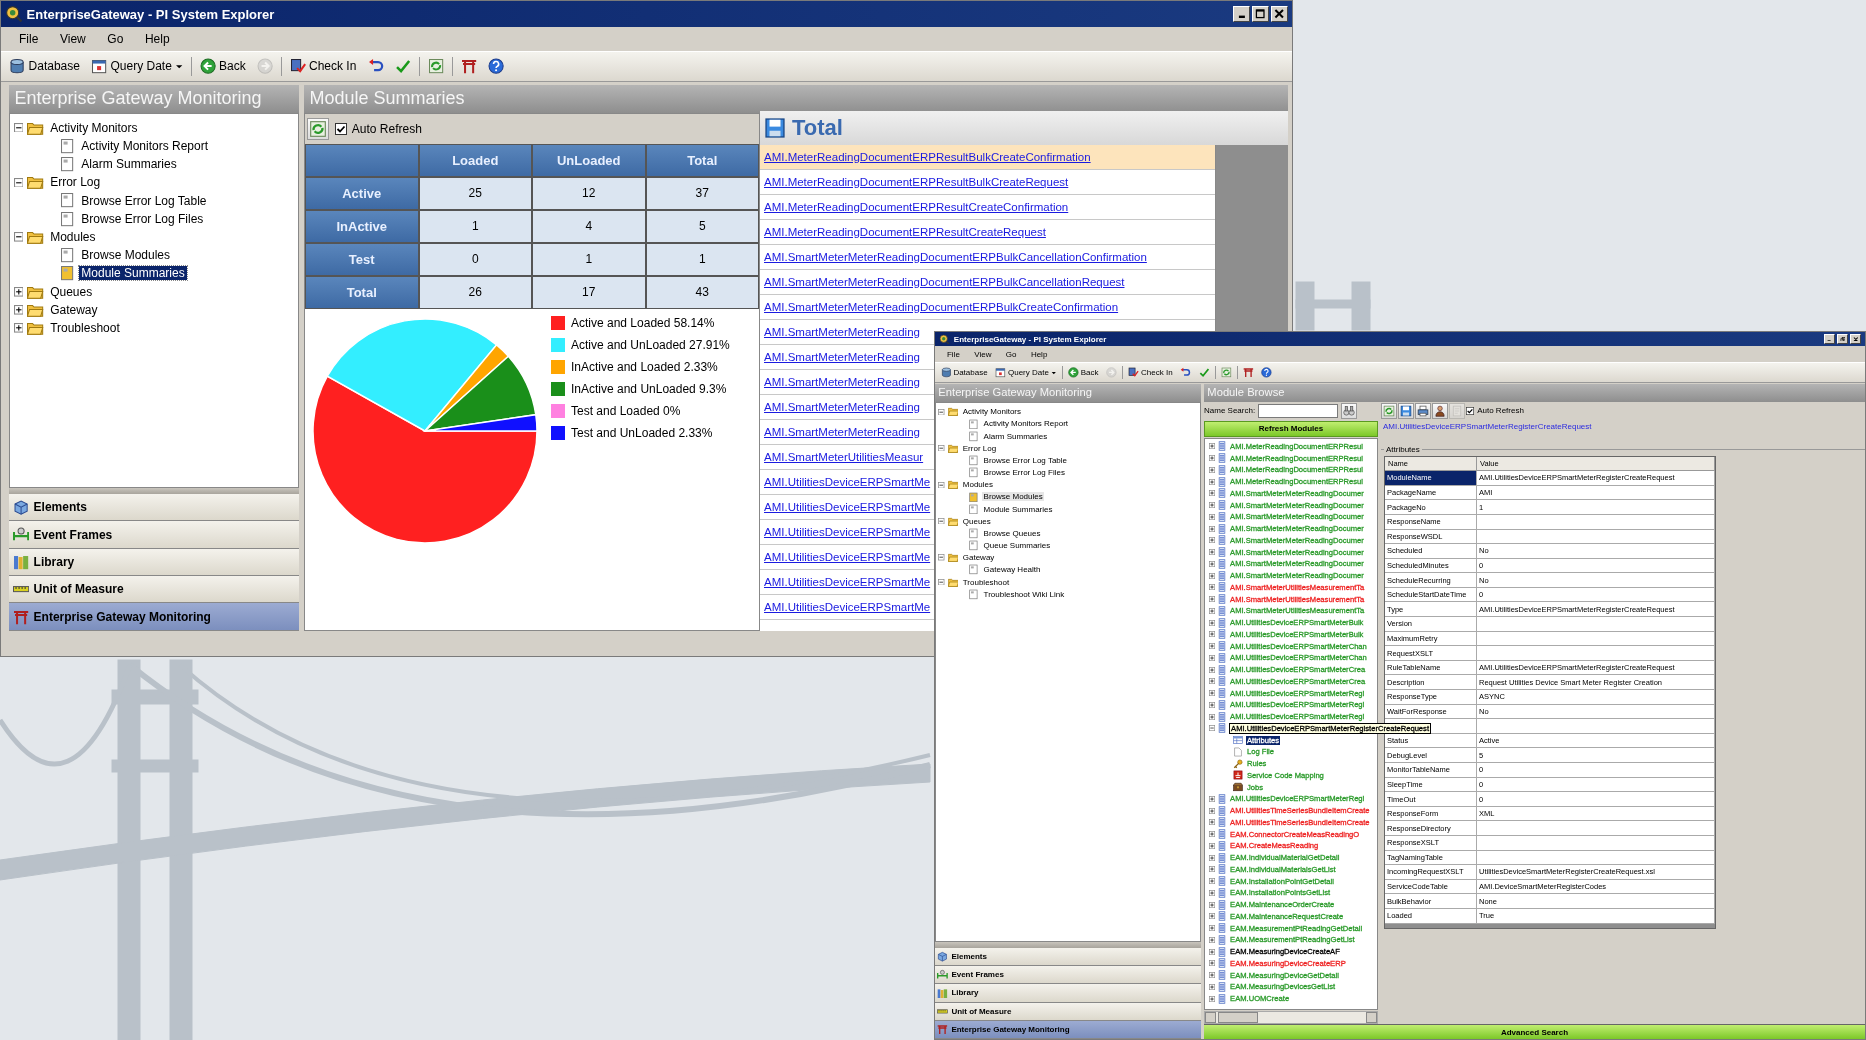 The height and width of the screenshot is (1040, 1866). Describe the element at coordinates (1266, 373) in the screenshot. I see `help-button` at that location.